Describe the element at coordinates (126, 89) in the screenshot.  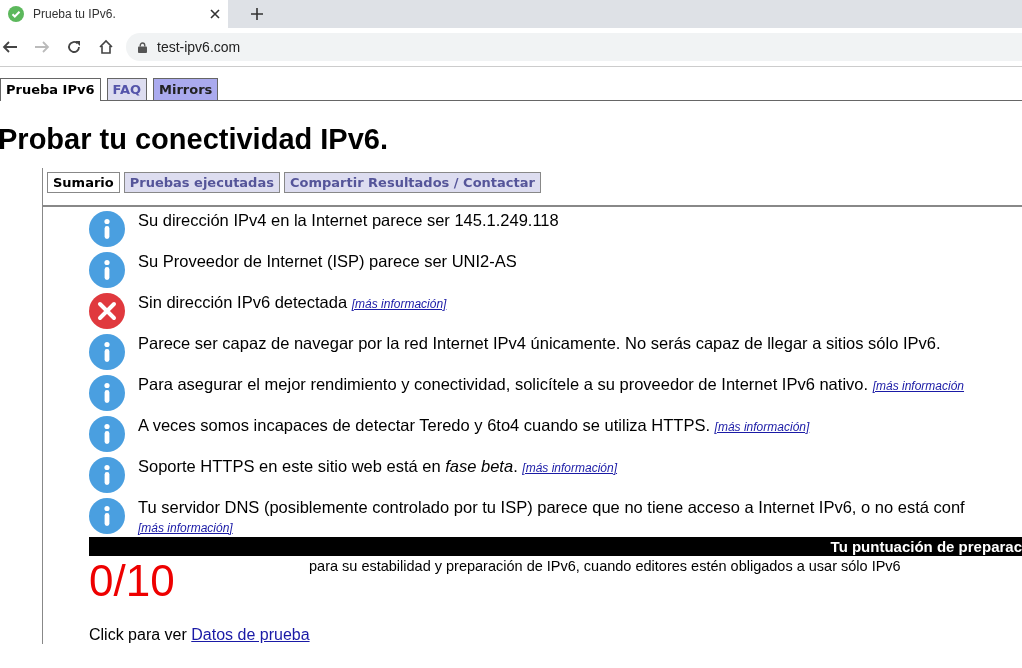
I see `site-tab: FAQ` at that location.